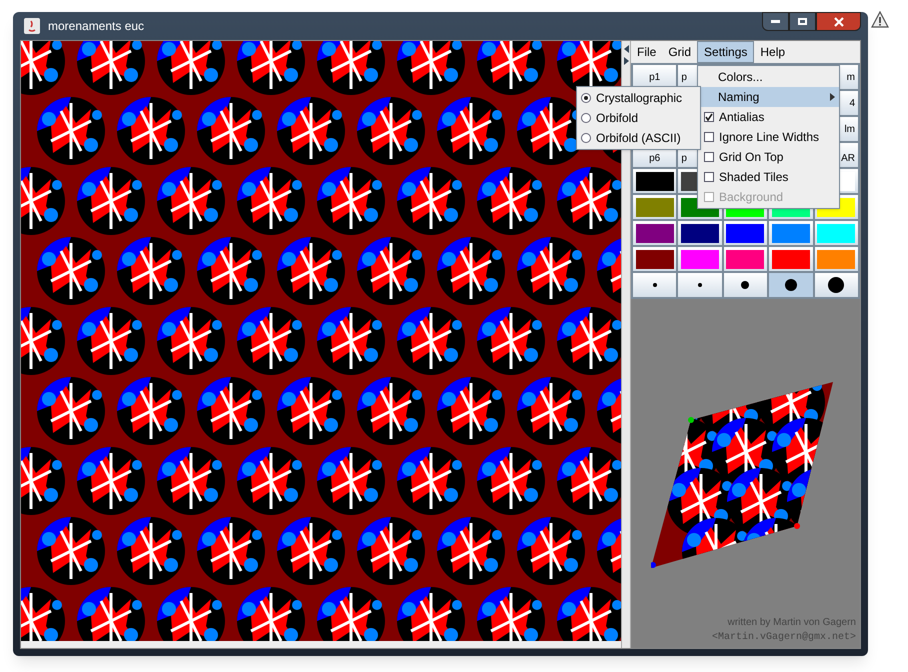 The height and width of the screenshot is (672, 908). What do you see at coordinates (784, 637) in the screenshot?
I see `author-email: <Martin.vGagern@gmx.net>` at bounding box center [784, 637].